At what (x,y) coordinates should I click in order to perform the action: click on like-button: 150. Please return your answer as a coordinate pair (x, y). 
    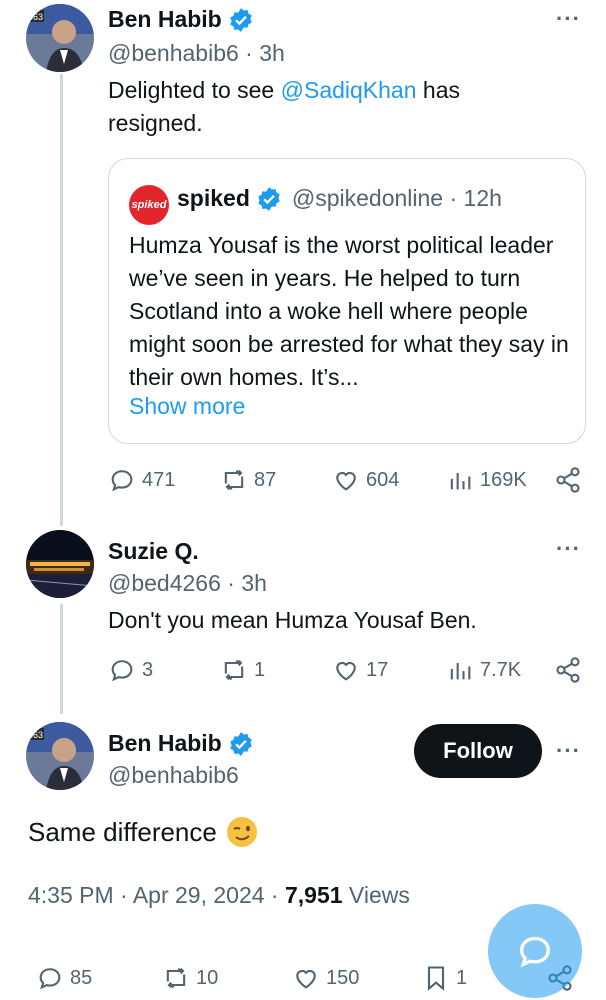
    Looking at the image, I should click on (325, 978).